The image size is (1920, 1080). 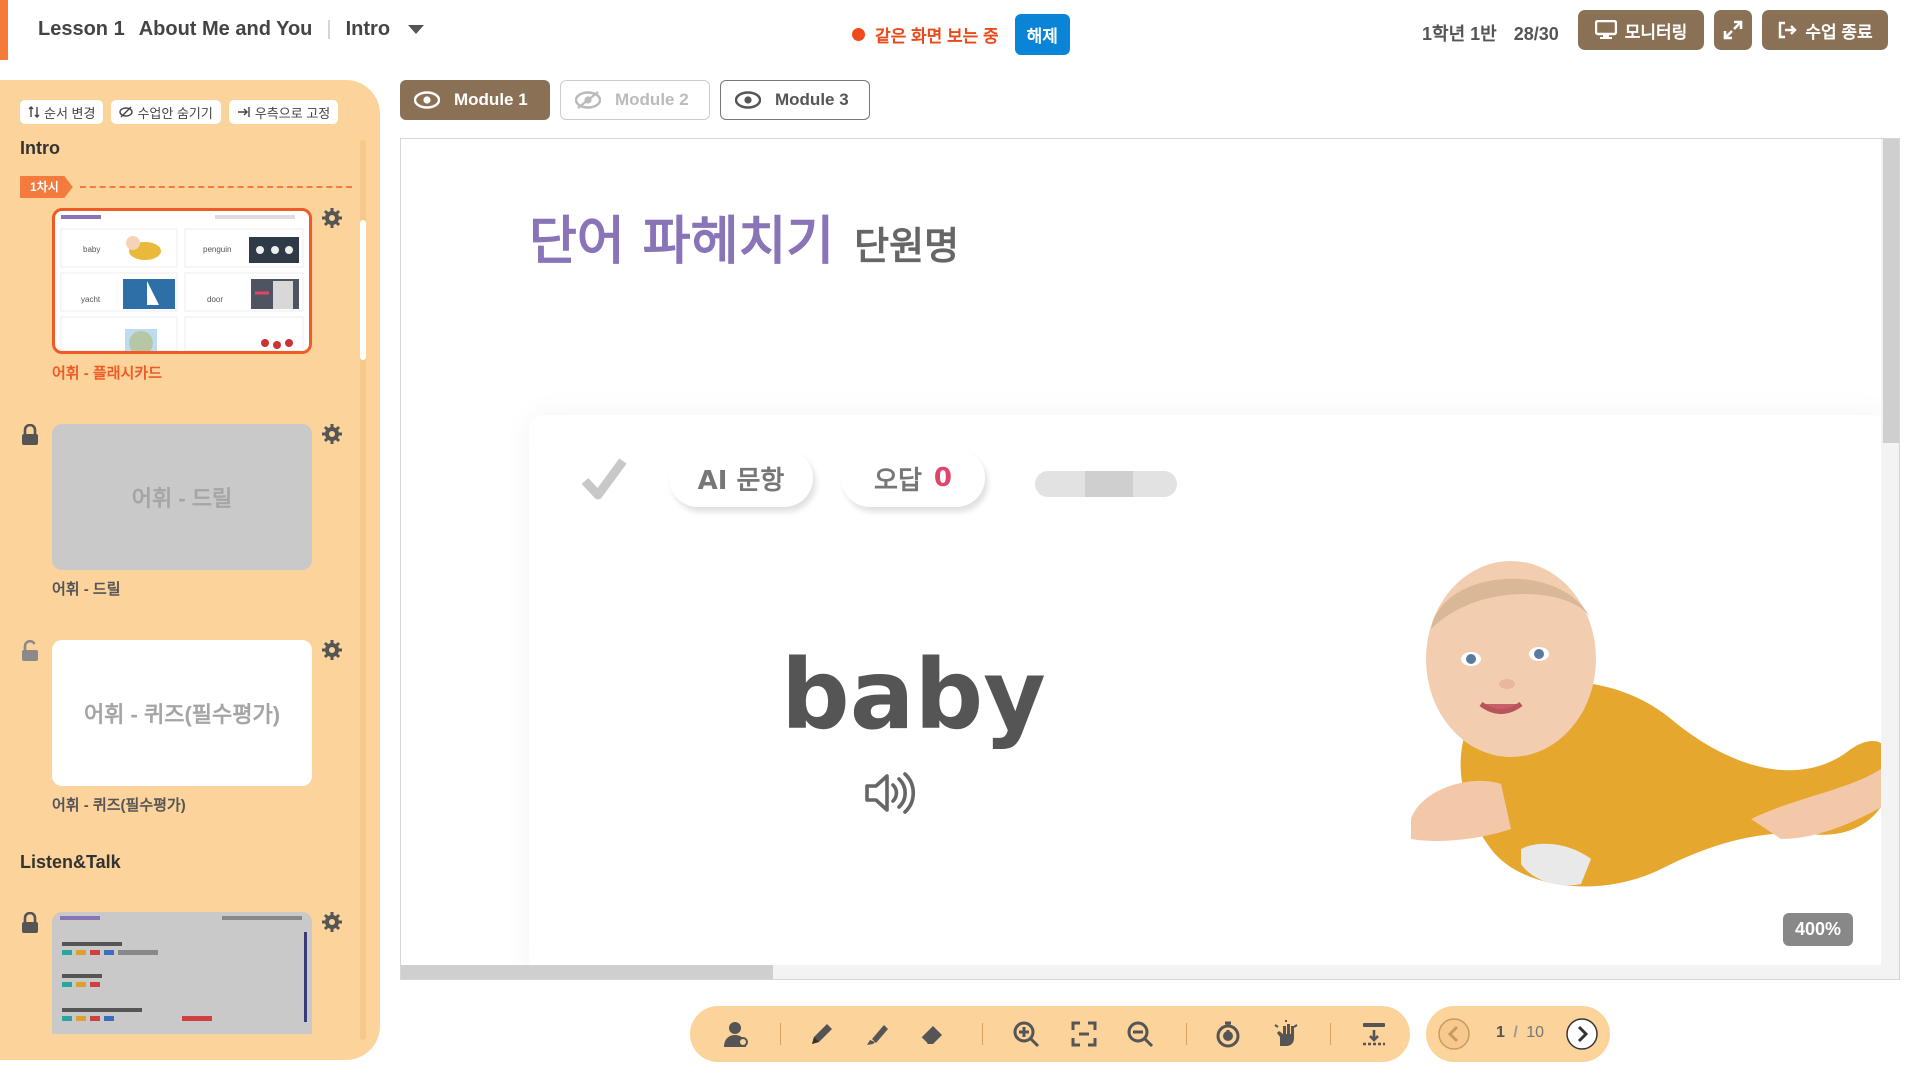 I want to click on monitoring-label: 모니터링, so click(x=1656, y=32).